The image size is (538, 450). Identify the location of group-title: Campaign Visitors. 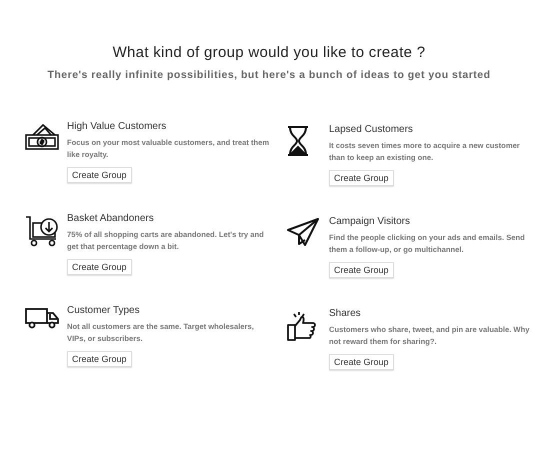
(370, 221).